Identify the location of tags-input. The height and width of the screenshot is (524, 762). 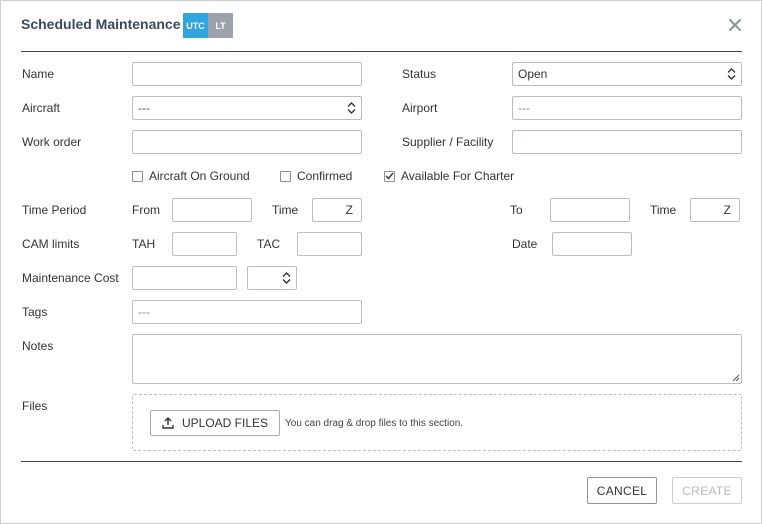
(247, 312).